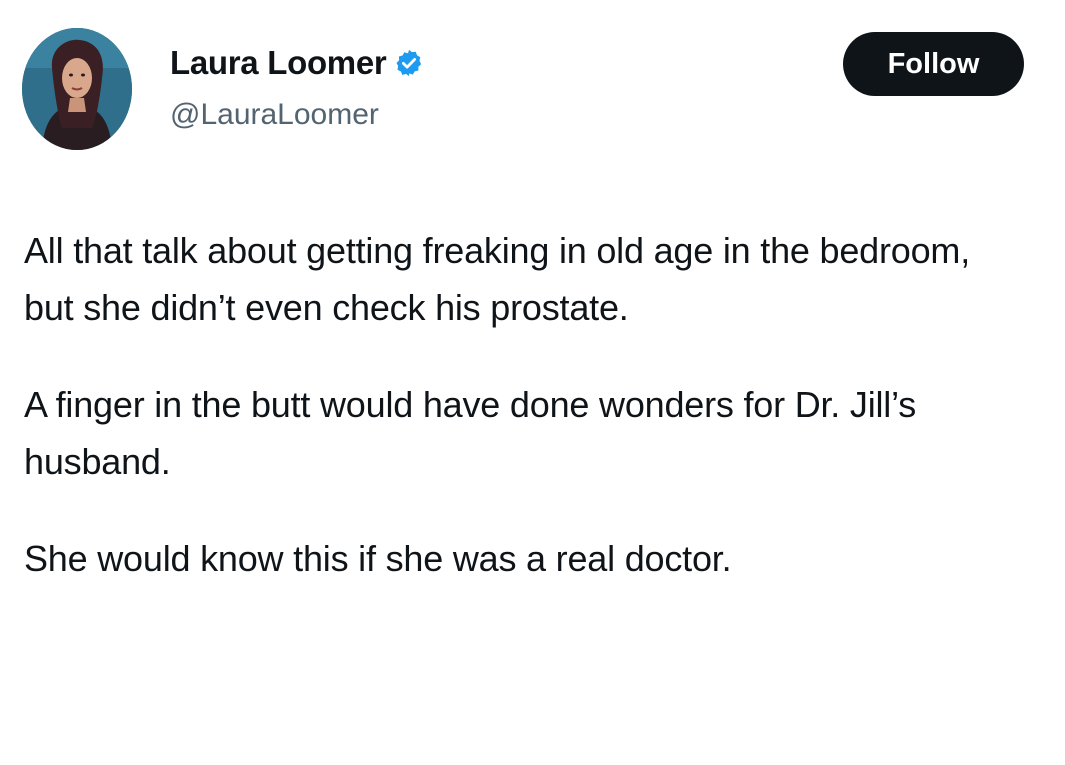  I want to click on author-handle: @LauraLoomer, so click(274, 115).